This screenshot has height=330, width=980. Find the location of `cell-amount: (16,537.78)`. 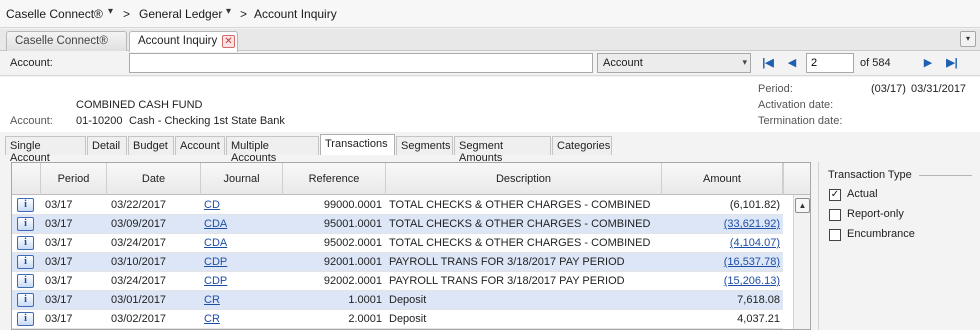

cell-amount: (16,537.78) is located at coordinates (722, 262).